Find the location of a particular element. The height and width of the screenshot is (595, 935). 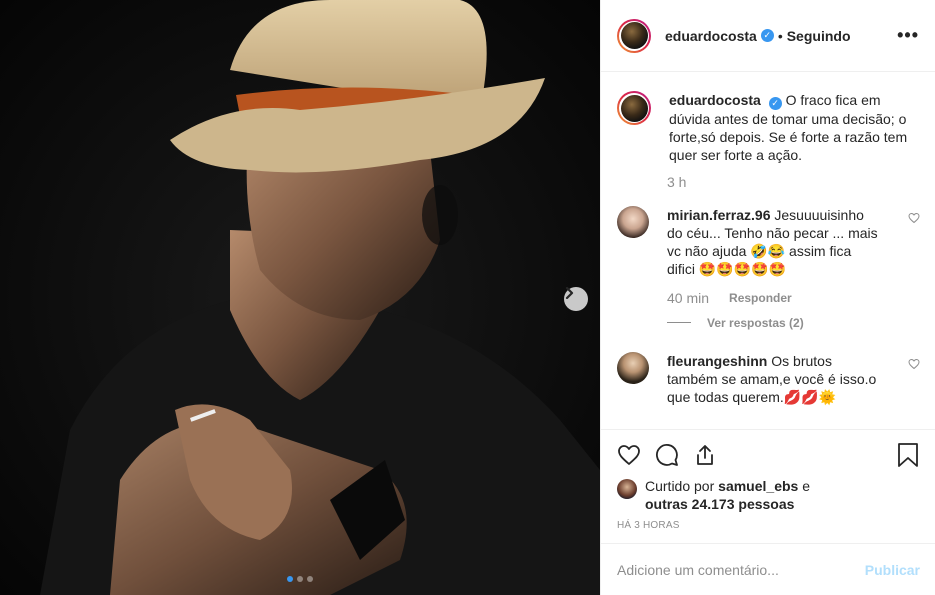

carousel-dots is located at coordinates (300, 579).